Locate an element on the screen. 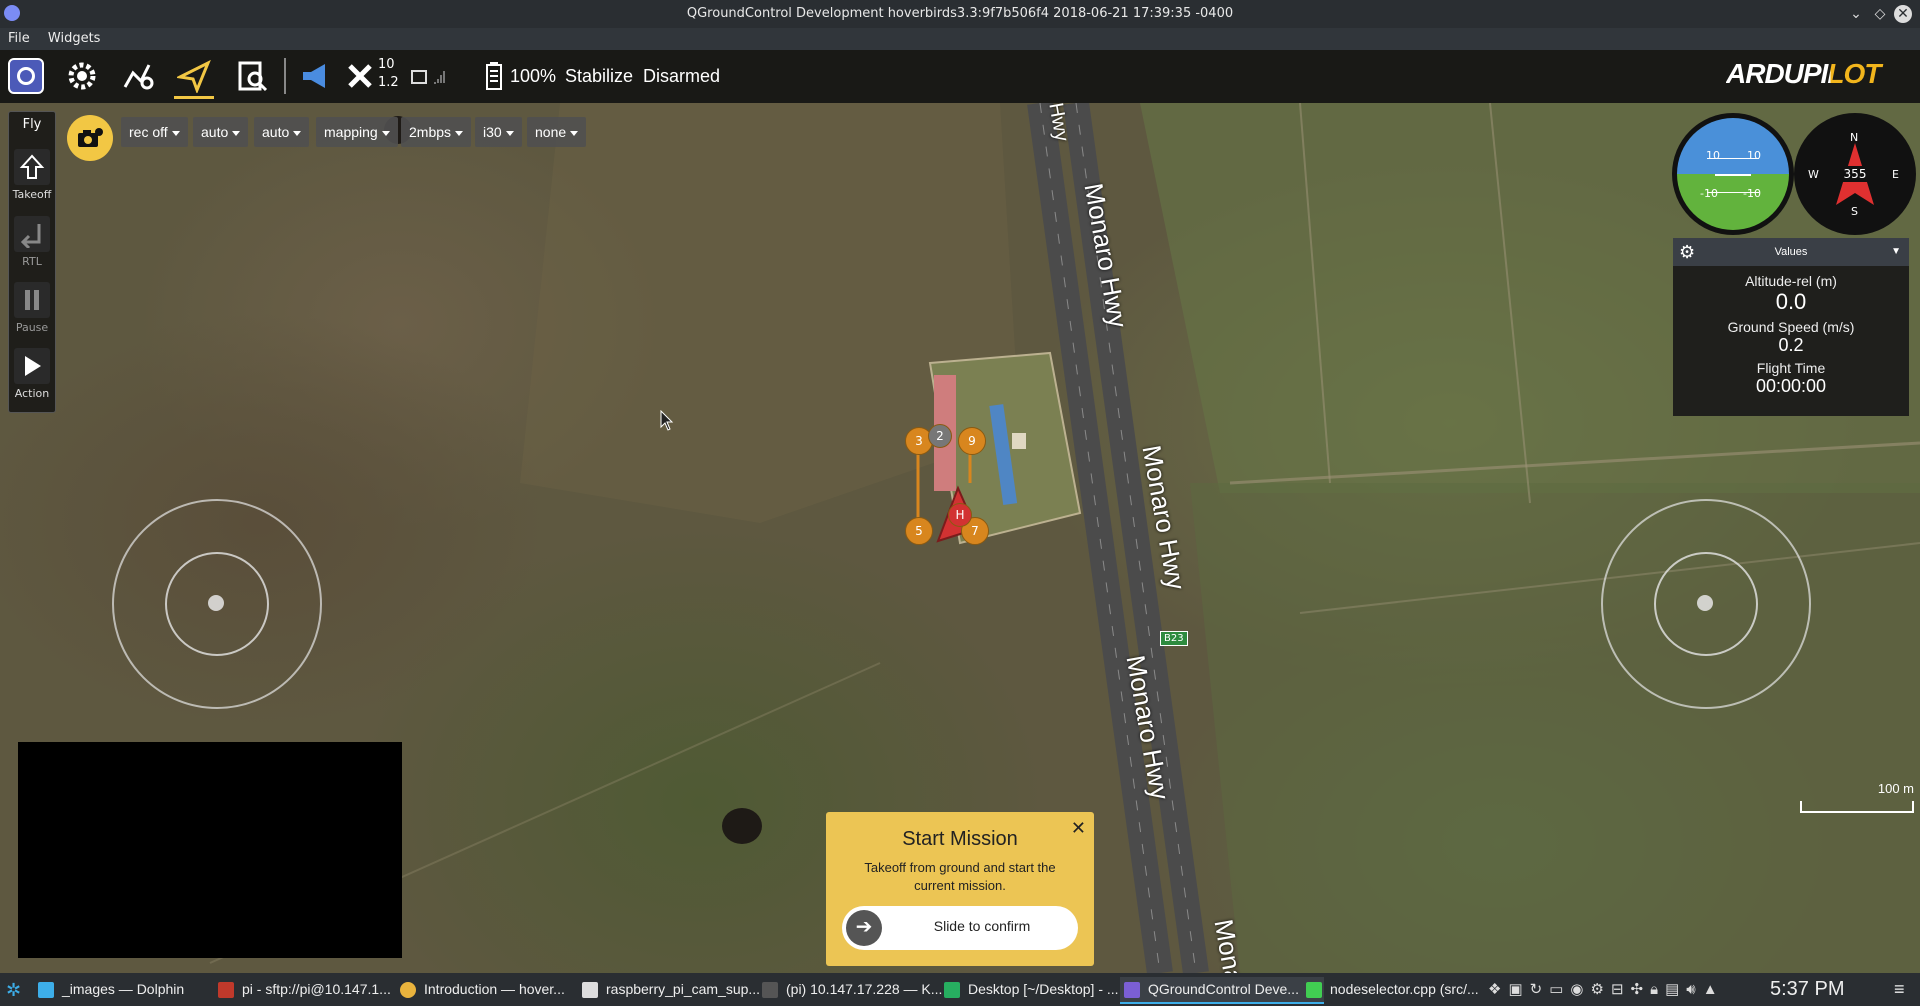 Image resolution: width=1920 pixels, height=1006 pixels. tray-expand-icon: ▲ is located at coordinates (1714, 989).